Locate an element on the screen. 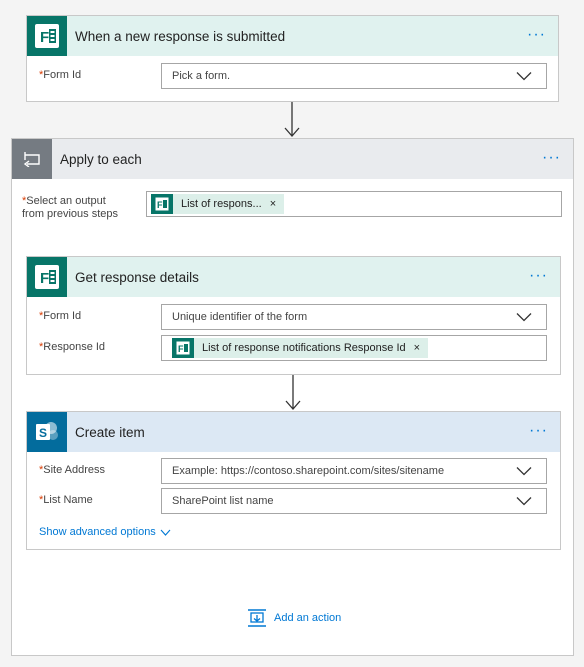  list-name-value: SharePoint list name is located at coordinates (223, 501).